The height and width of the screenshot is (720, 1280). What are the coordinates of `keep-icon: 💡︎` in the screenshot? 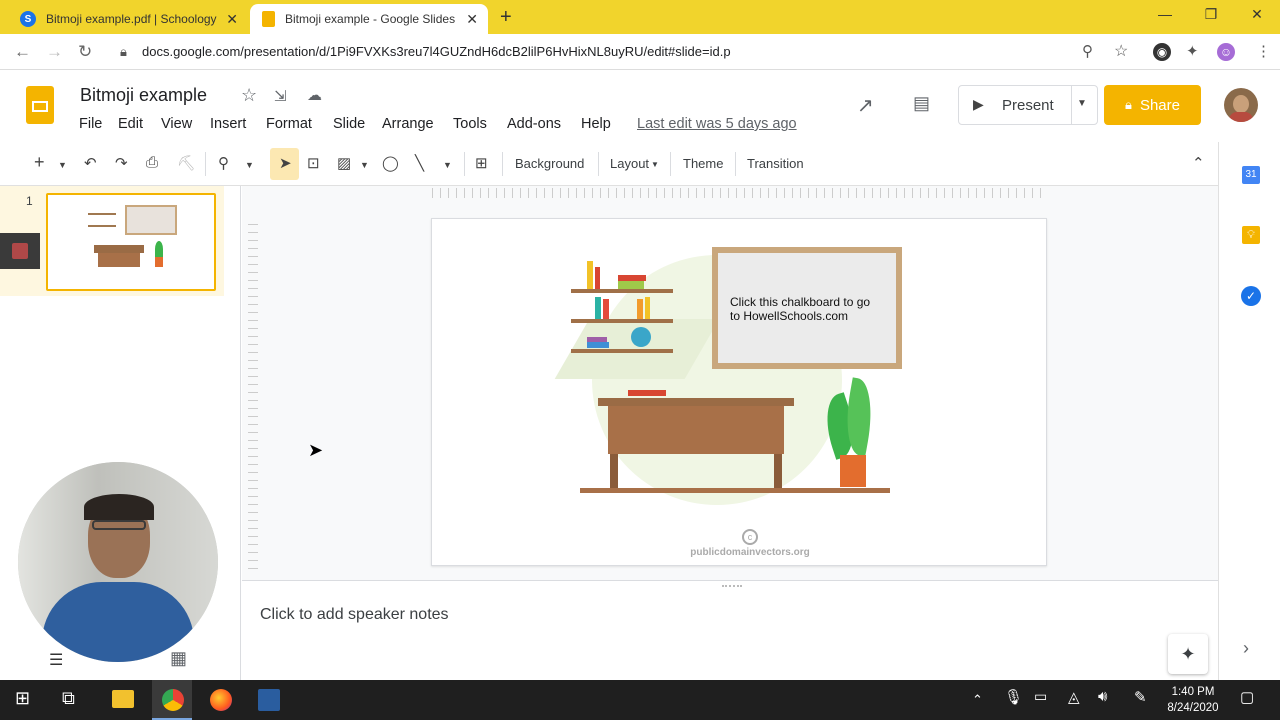 It's located at (1251, 235).